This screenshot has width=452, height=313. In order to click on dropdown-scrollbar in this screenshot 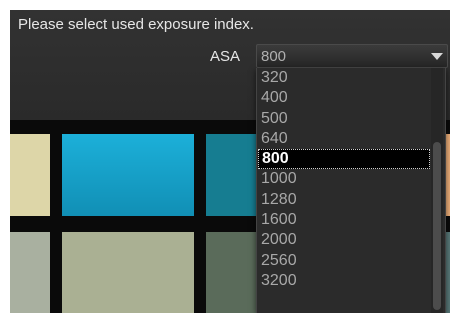, I will do `click(437, 190)`.